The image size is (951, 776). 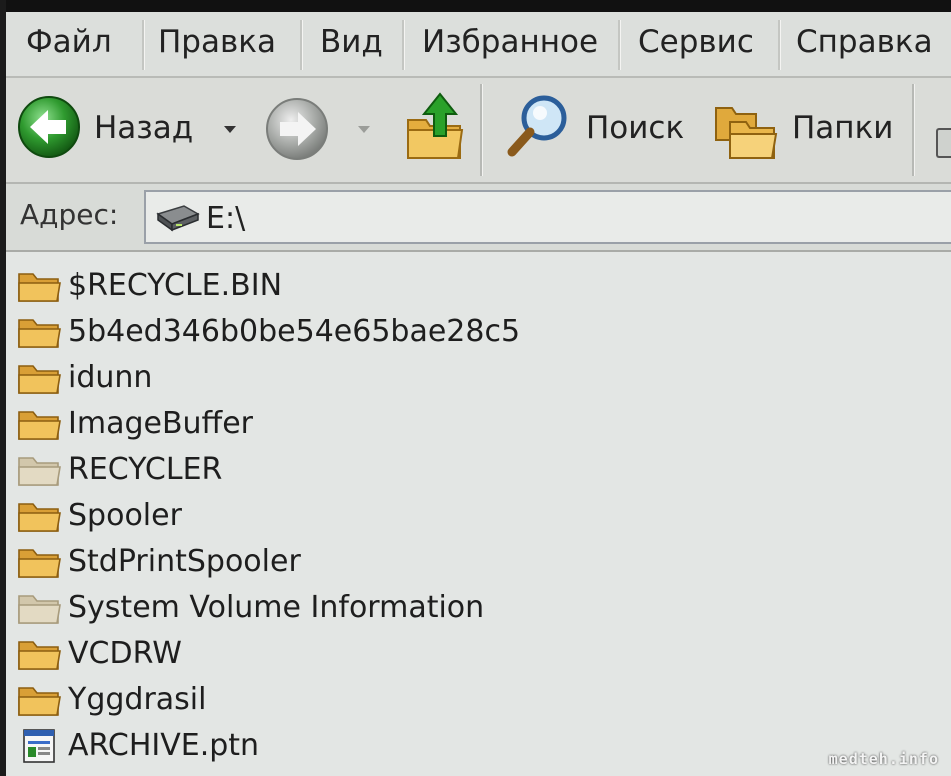 I want to click on file-icon, so click(x=39, y=746).